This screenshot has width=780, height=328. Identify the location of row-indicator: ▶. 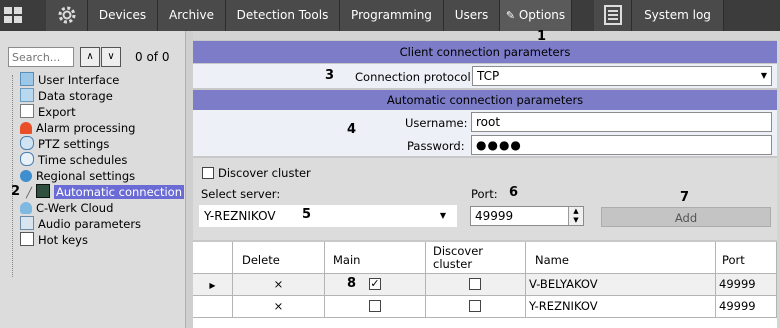
(213, 285).